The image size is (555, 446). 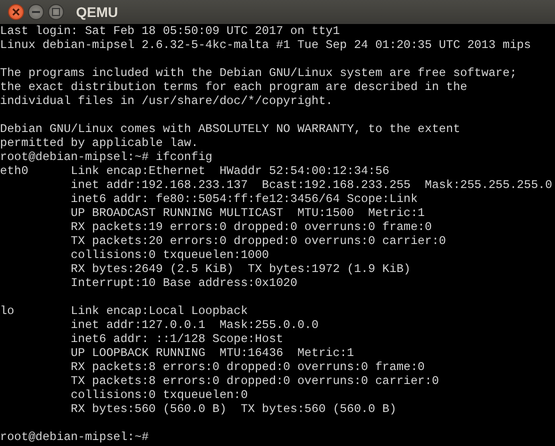 I want to click on terminal-line: inet addr:192.168.233.137 Bcast:192.168.233.255 Mask:255.255.255.0, so click(x=312, y=185).